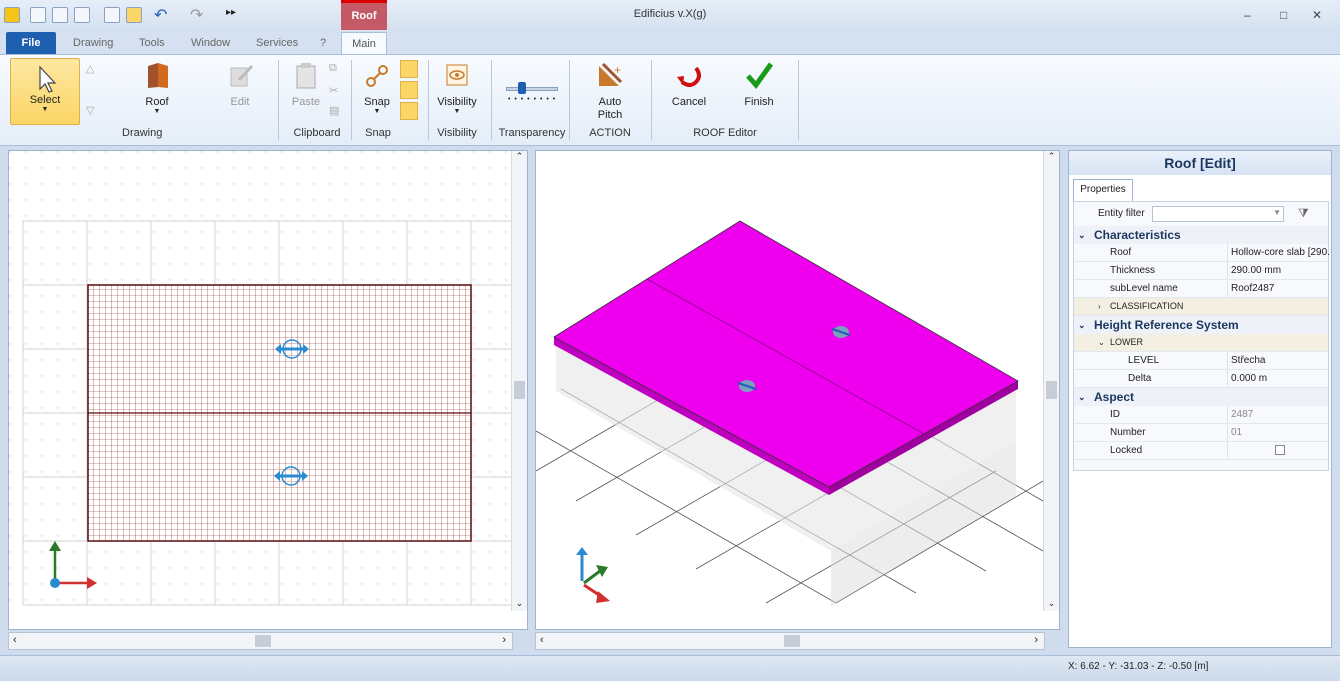 This screenshot has width=1340, height=681. Describe the element at coordinates (260, 641) in the screenshot. I see `plan-horizontal-scrollbar: ‹ ›` at that location.